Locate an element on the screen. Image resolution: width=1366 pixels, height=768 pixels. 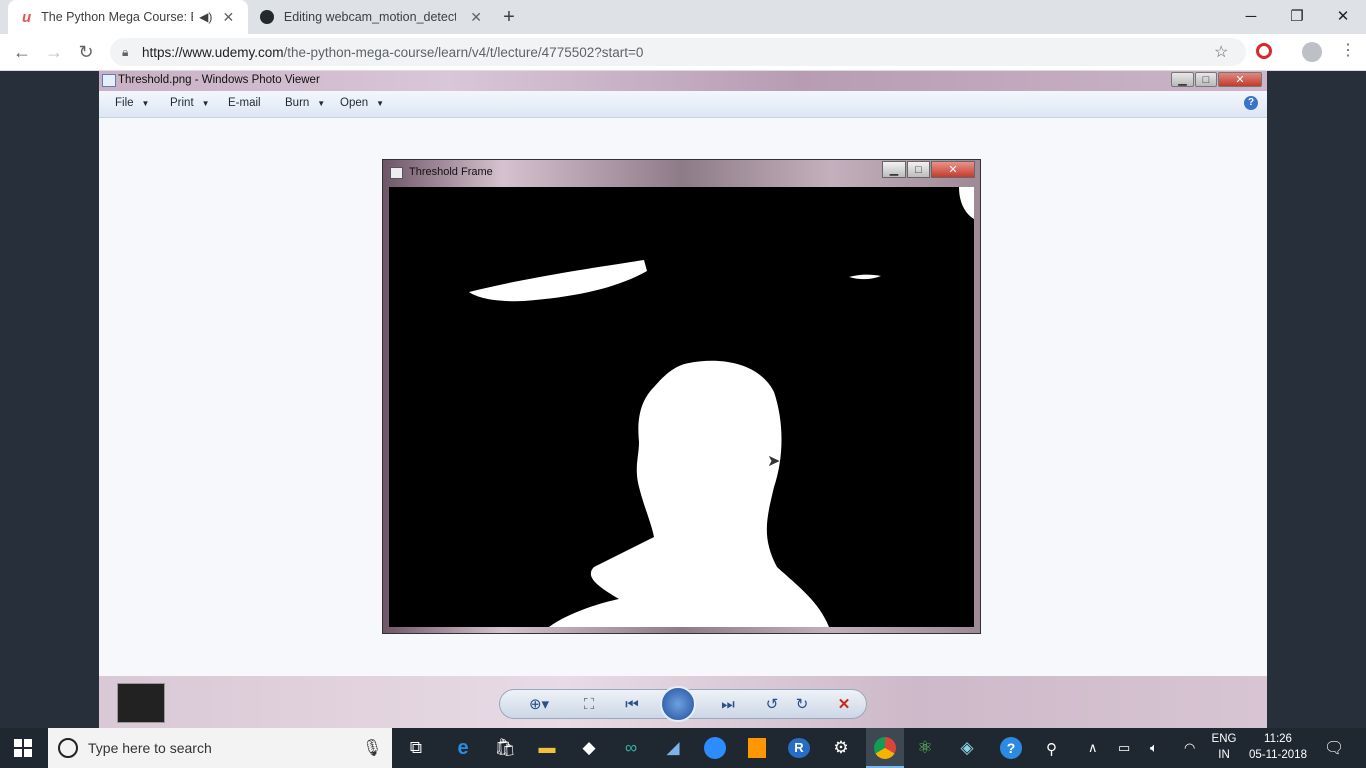
chrome-icon is located at coordinates (885, 748).